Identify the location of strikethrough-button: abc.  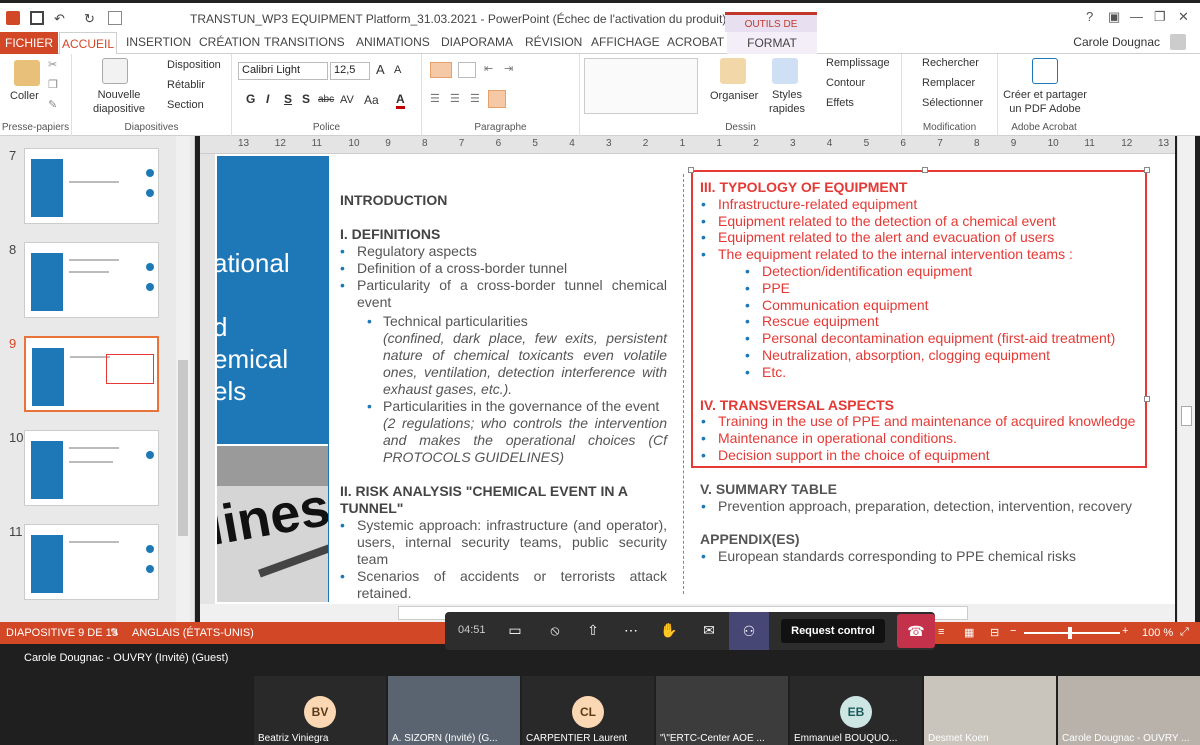
(326, 99).